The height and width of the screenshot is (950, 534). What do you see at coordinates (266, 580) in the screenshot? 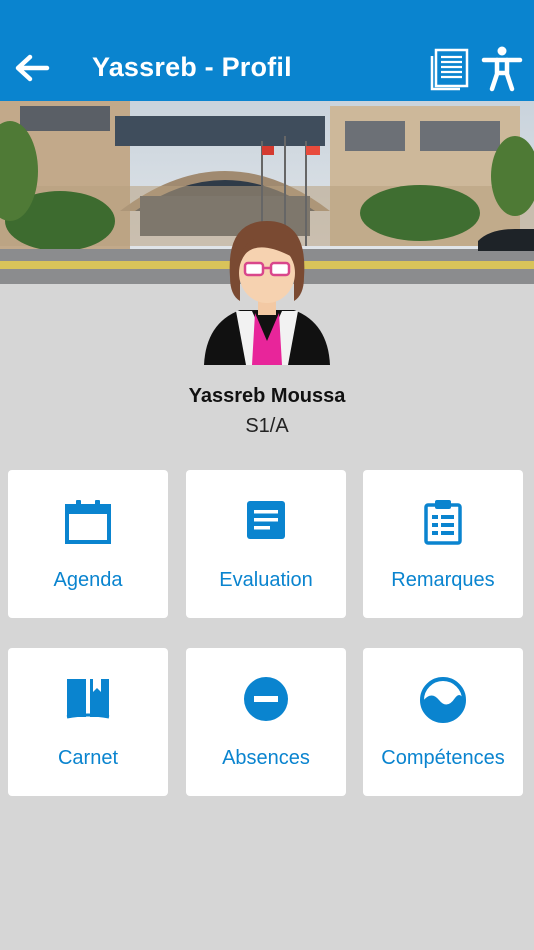
I see `tile-label: Evaluation` at bounding box center [266, 580].